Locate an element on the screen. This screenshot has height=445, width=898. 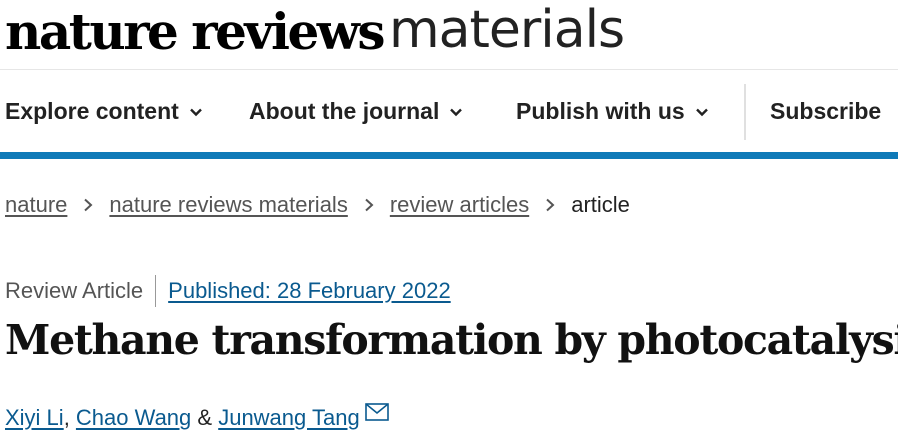
author-link: Xiyi Li is located at coordinates (34, 418).